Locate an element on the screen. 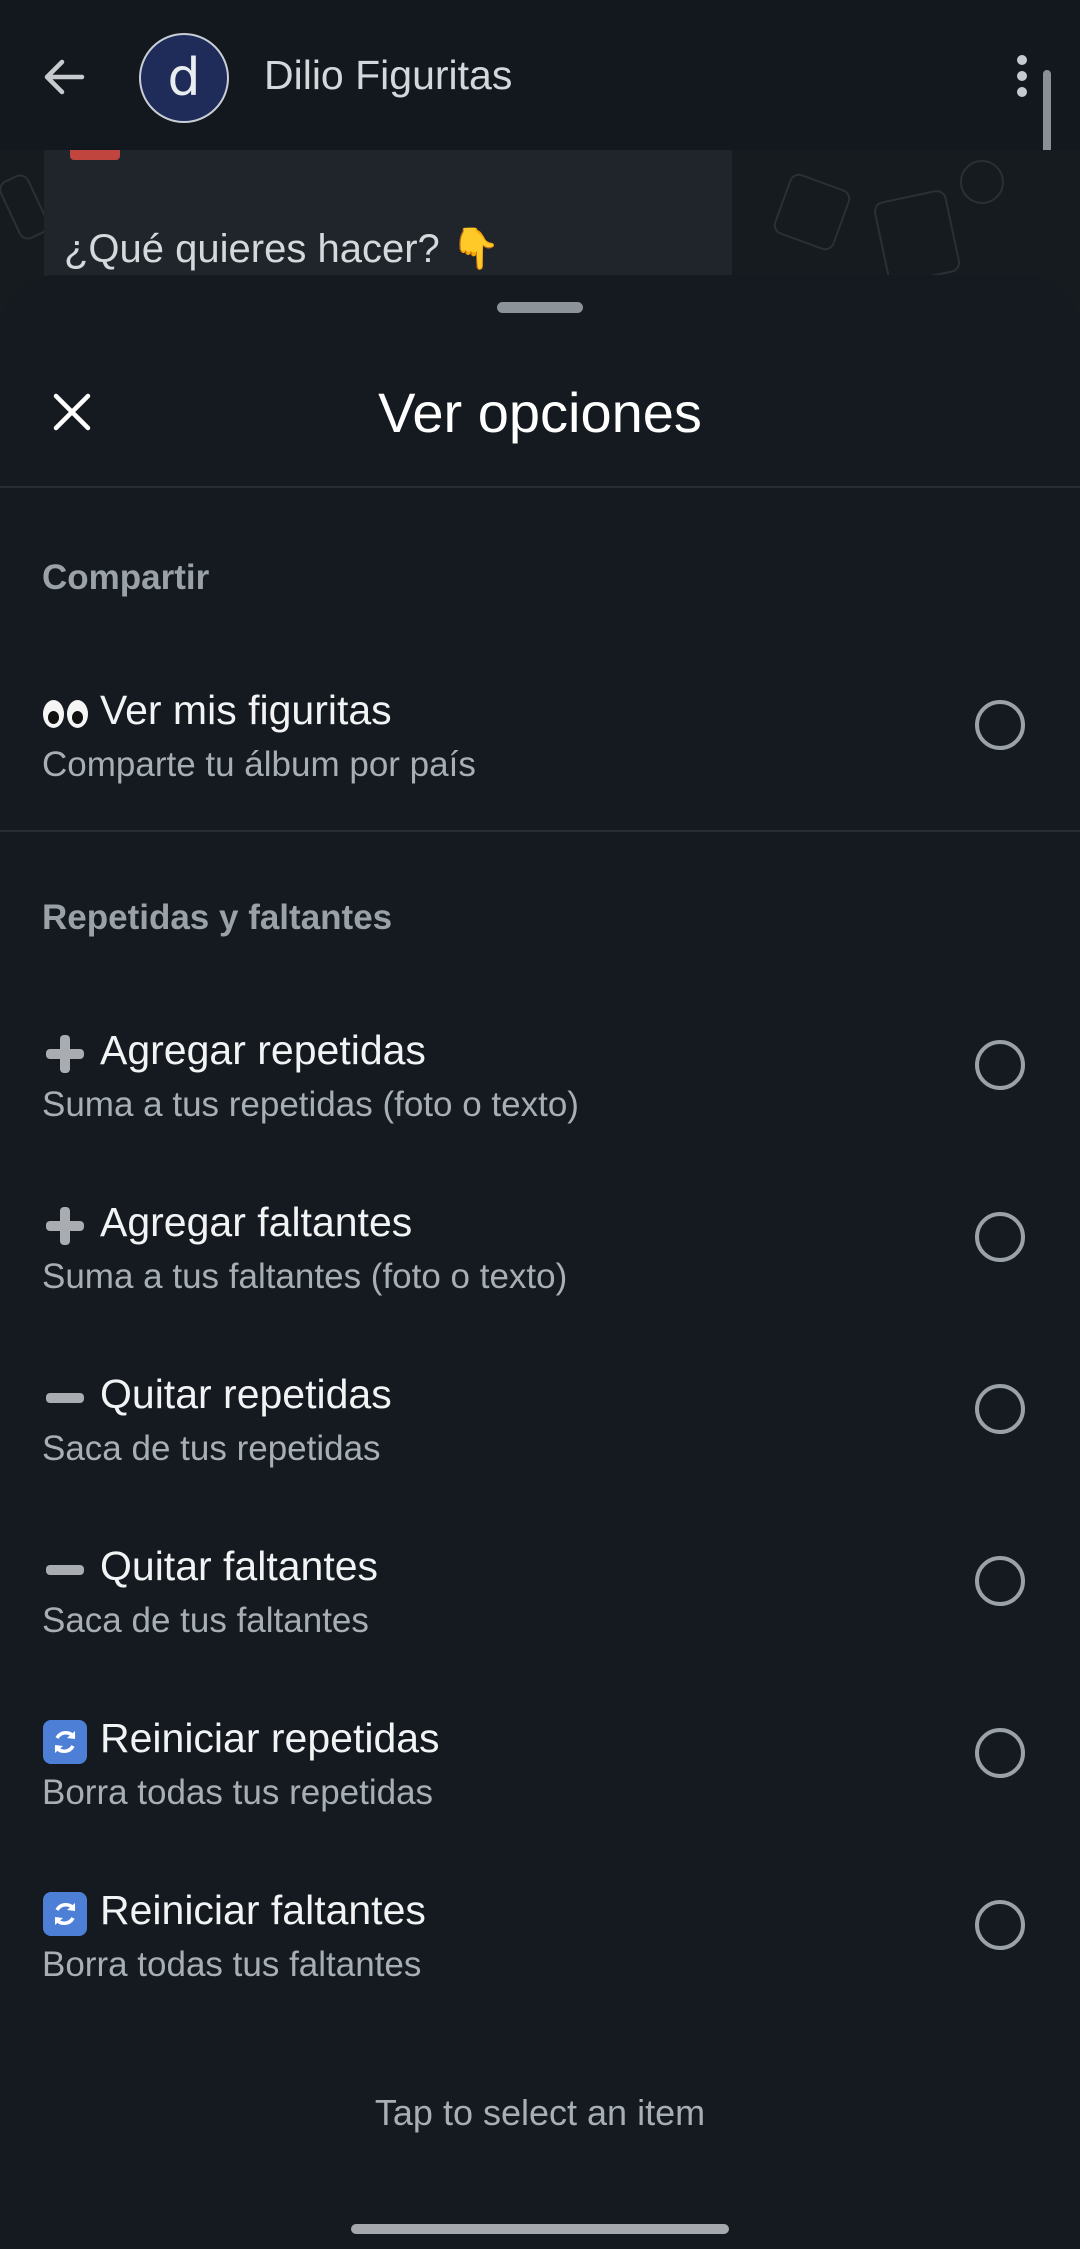 This screenshot has width=1080, height=2249. chat-header: d Dilio Figuritas is located at coordinates (540, 75).